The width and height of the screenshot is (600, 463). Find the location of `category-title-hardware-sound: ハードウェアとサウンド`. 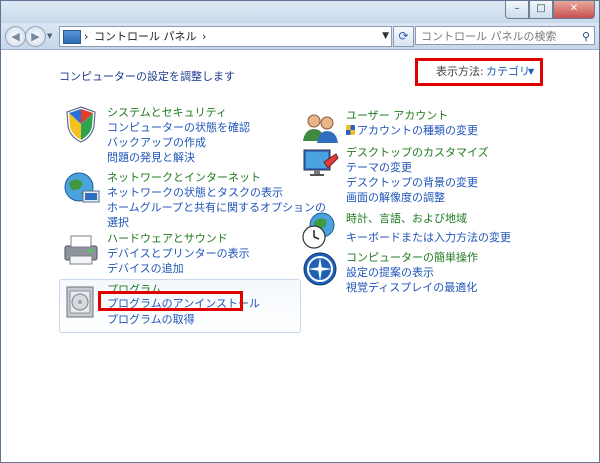

category-title-hardware-sound: ハードウェアとサウンド is located at coordinates (167, 238).